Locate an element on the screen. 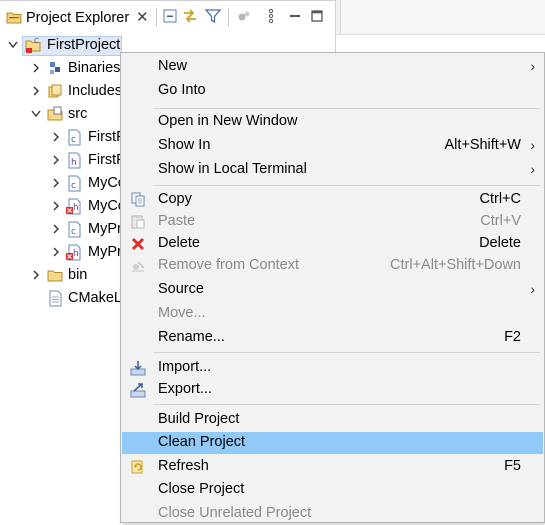  tree-item-label: Binaries is located at coordinates (94, 68).